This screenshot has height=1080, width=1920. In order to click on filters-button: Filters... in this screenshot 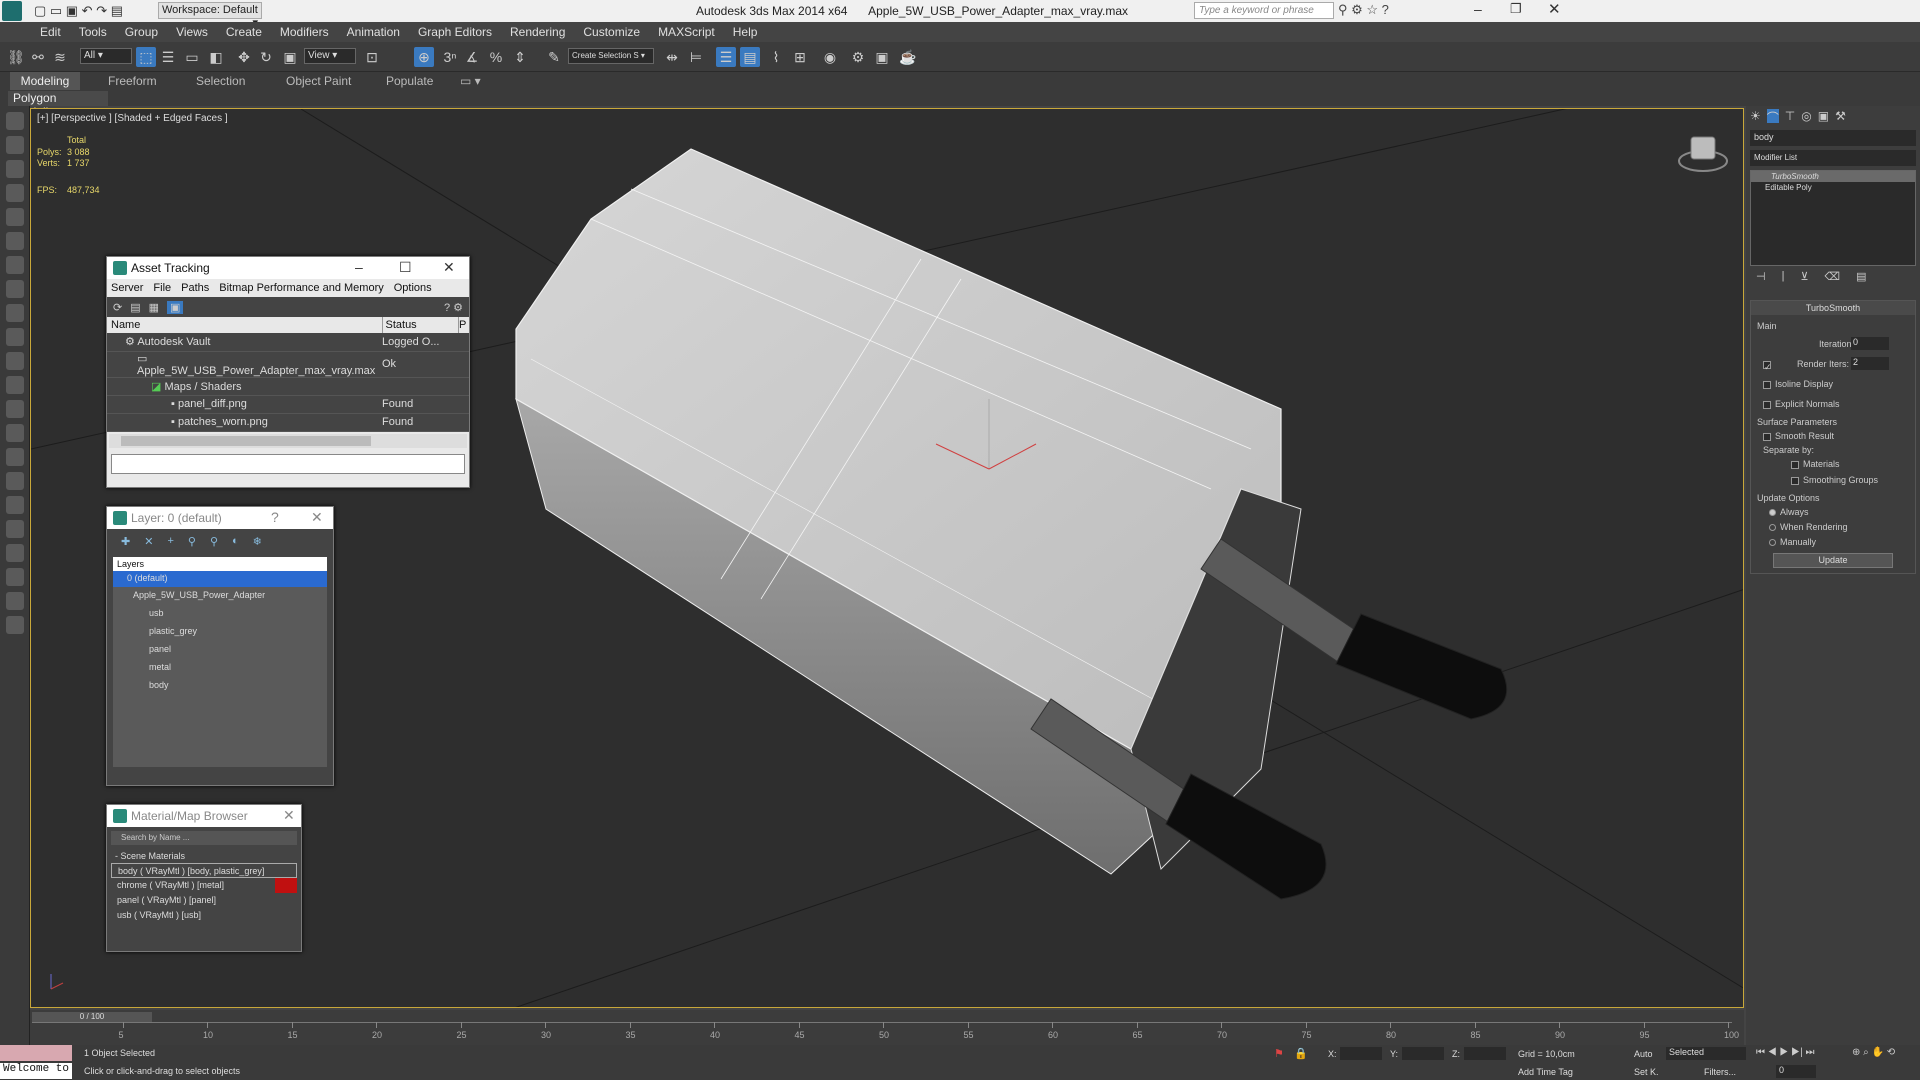, I will do `click(1720, 1072)`.